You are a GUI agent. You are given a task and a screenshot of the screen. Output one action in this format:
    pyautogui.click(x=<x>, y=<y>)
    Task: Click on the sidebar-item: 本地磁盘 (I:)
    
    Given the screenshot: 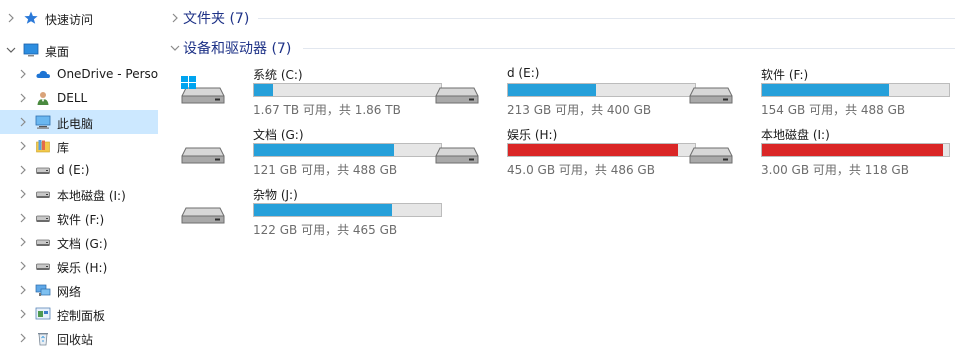 What is the action you would take?
    pyautogui.click(x=79, y=194)
    